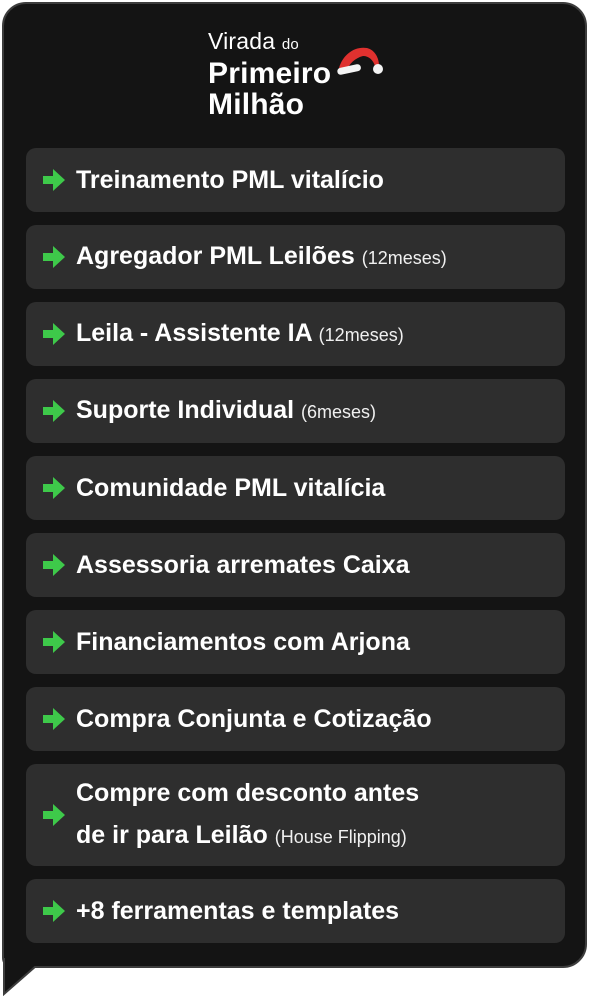 This screenshot has width=590, height=996. Describe the element at coordinates (243, 642) in the screenshot. I see `item-label: Financiamentos com Arjona` at that location.